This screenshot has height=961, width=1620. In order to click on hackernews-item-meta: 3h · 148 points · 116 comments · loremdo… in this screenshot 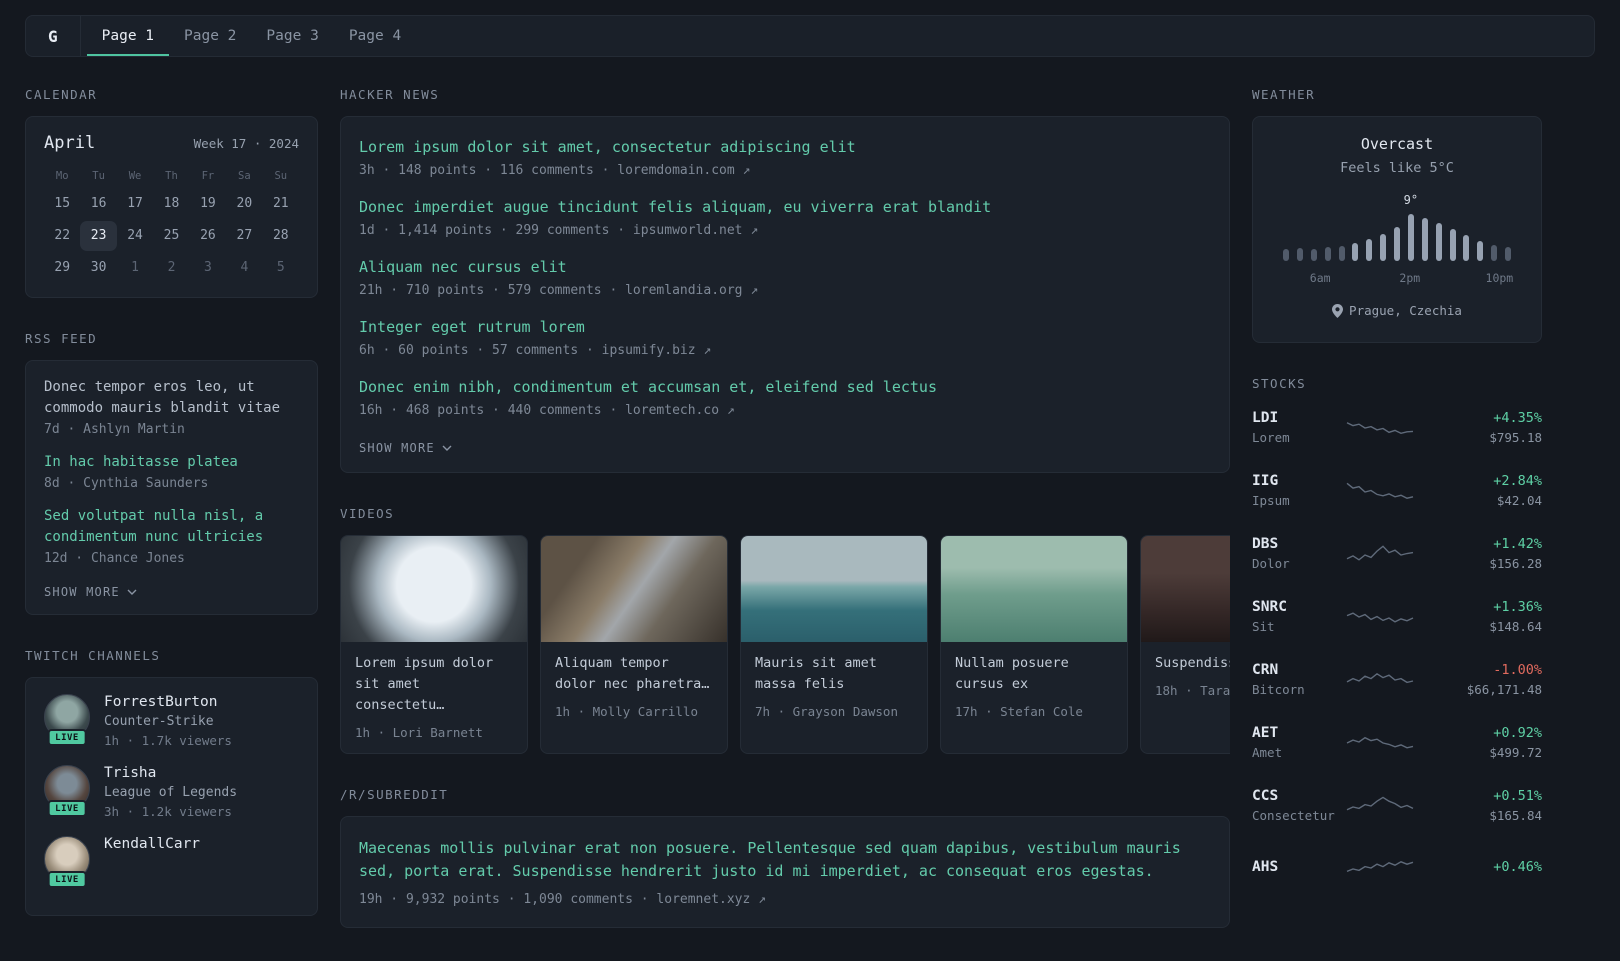, I will do `click(785, 170)`.